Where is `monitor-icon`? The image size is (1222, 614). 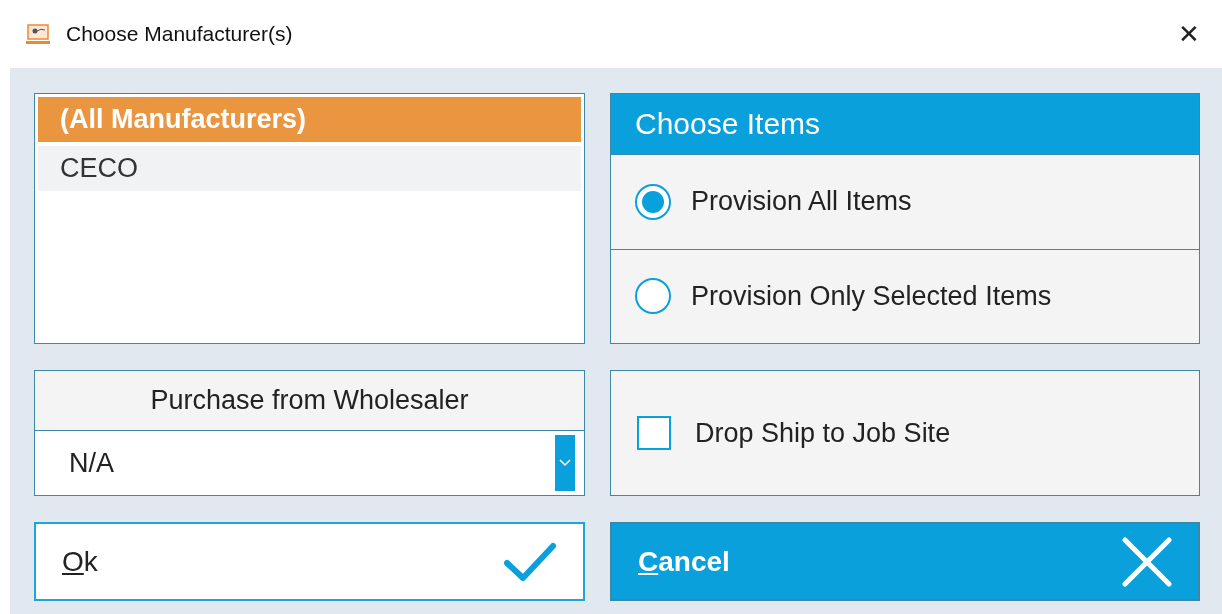 monitor-icon is located at coordinates (38, 34).